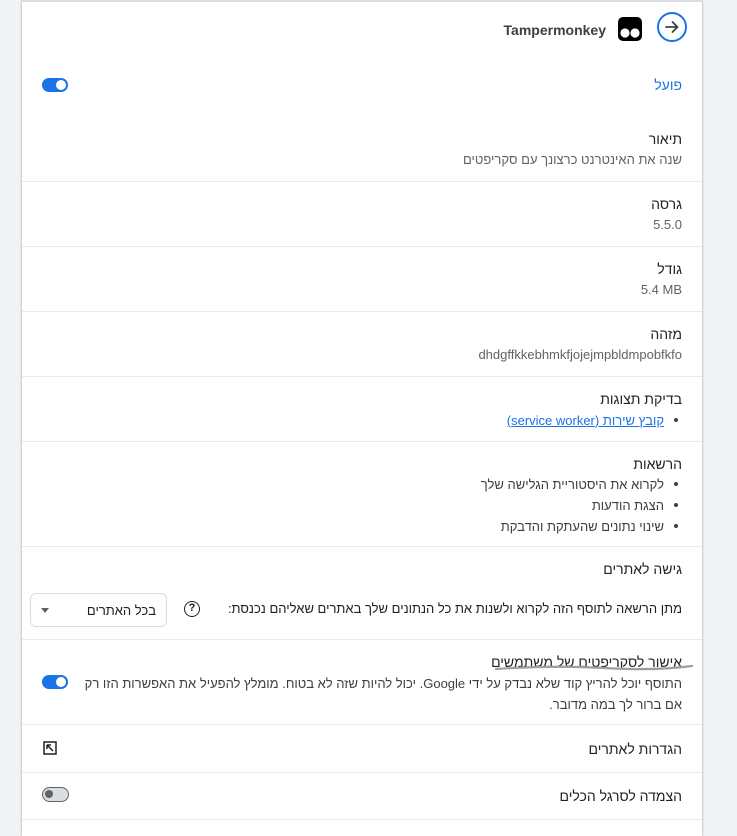 The image size is (737, 836). I want to click on chevron-down-icon, so click(45, 610).